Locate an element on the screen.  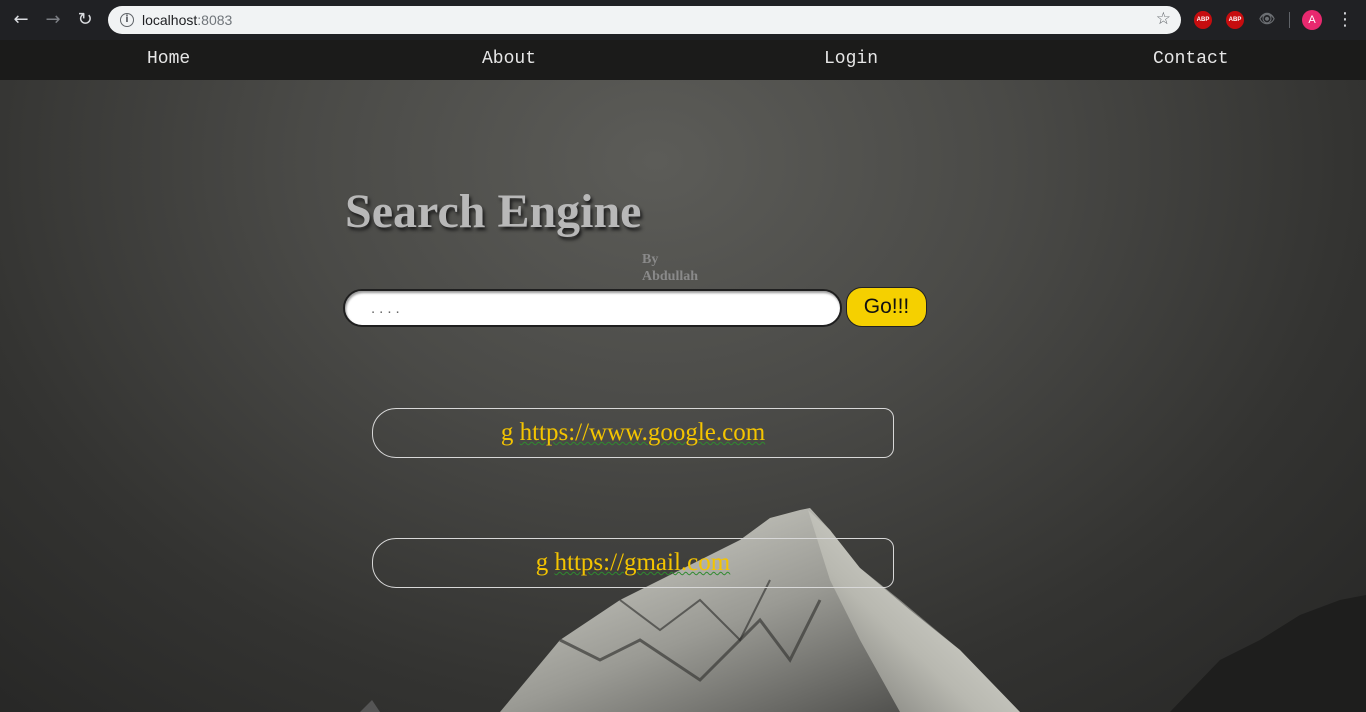
address-bar: i localhost:8083 ☆ is located at coordinates (644, 20).